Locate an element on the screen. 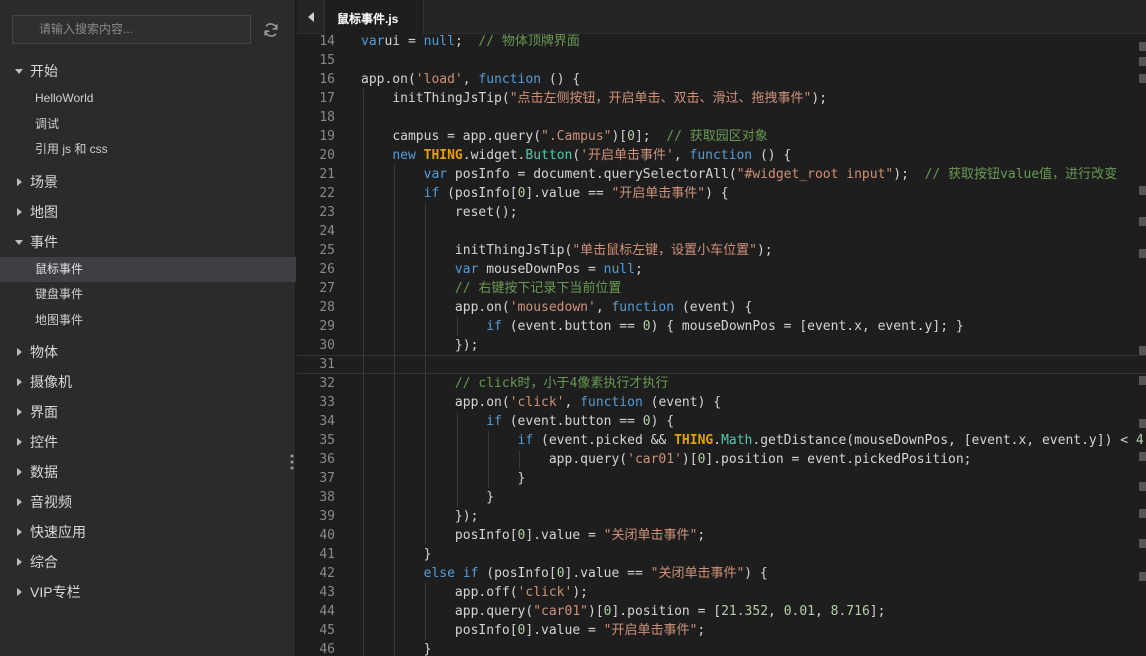  splitter-handle is located at coordinates (292, 462).